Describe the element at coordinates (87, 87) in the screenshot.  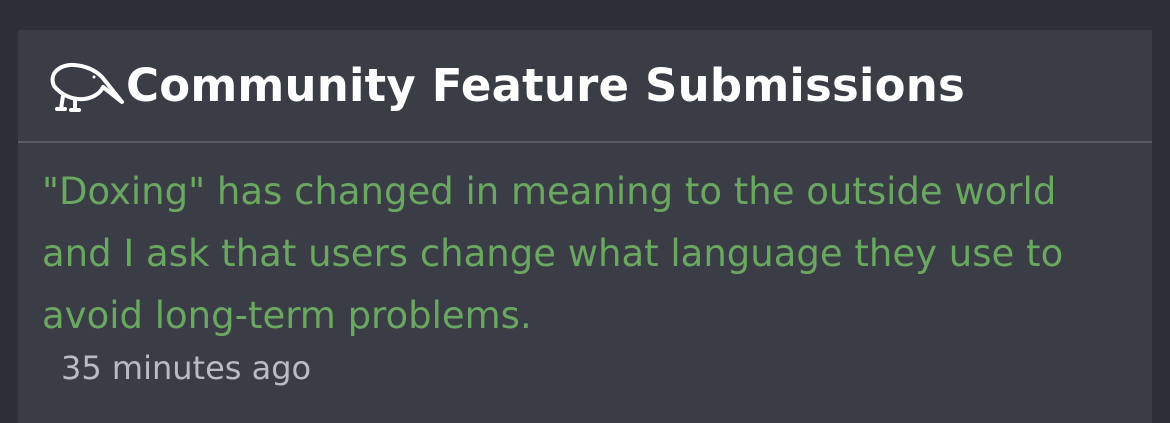
I see `kiwi-bird-icon` at that location.